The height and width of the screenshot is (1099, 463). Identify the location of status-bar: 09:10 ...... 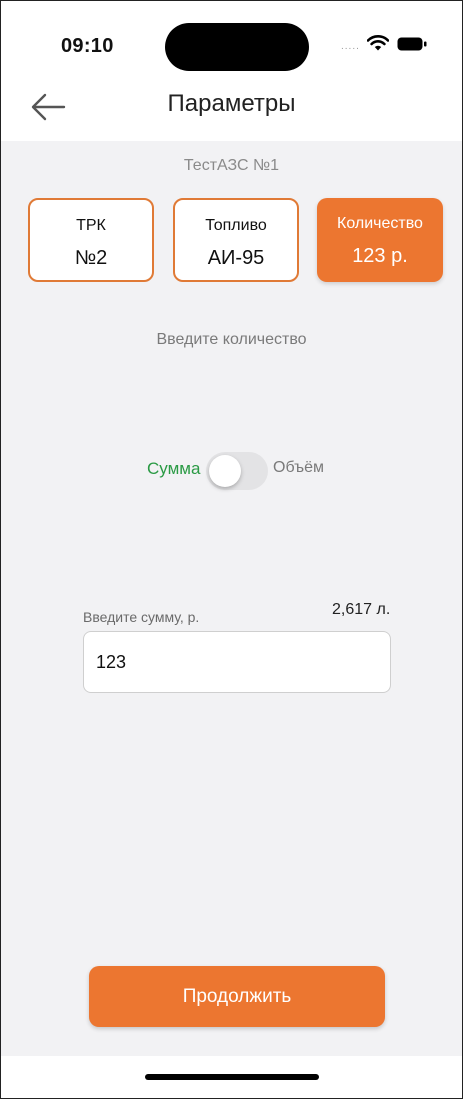
(231, 41).